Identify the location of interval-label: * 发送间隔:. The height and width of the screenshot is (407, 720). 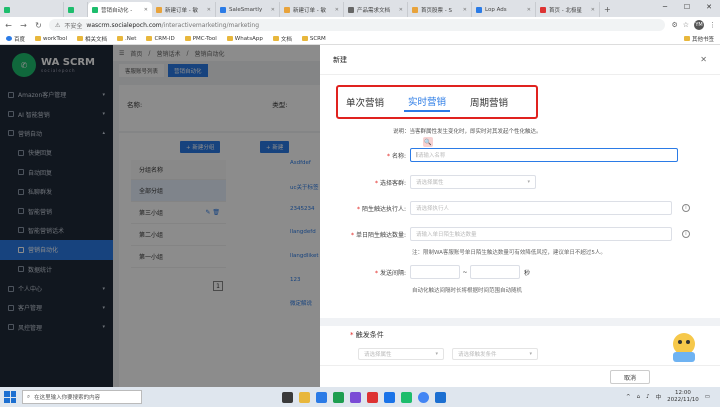
(390, 273).